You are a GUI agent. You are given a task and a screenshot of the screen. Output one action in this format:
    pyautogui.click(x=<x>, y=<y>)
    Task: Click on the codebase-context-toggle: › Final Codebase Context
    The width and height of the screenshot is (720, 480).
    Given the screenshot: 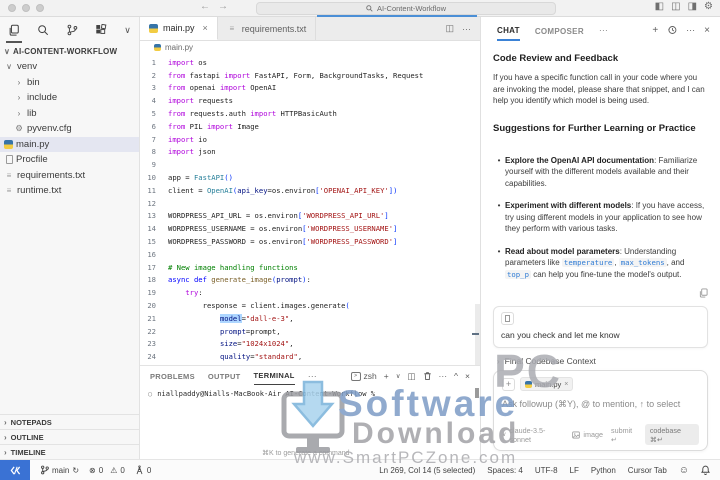 What is the action you would take?
    pyautogui.click(x=602, y=361)
    